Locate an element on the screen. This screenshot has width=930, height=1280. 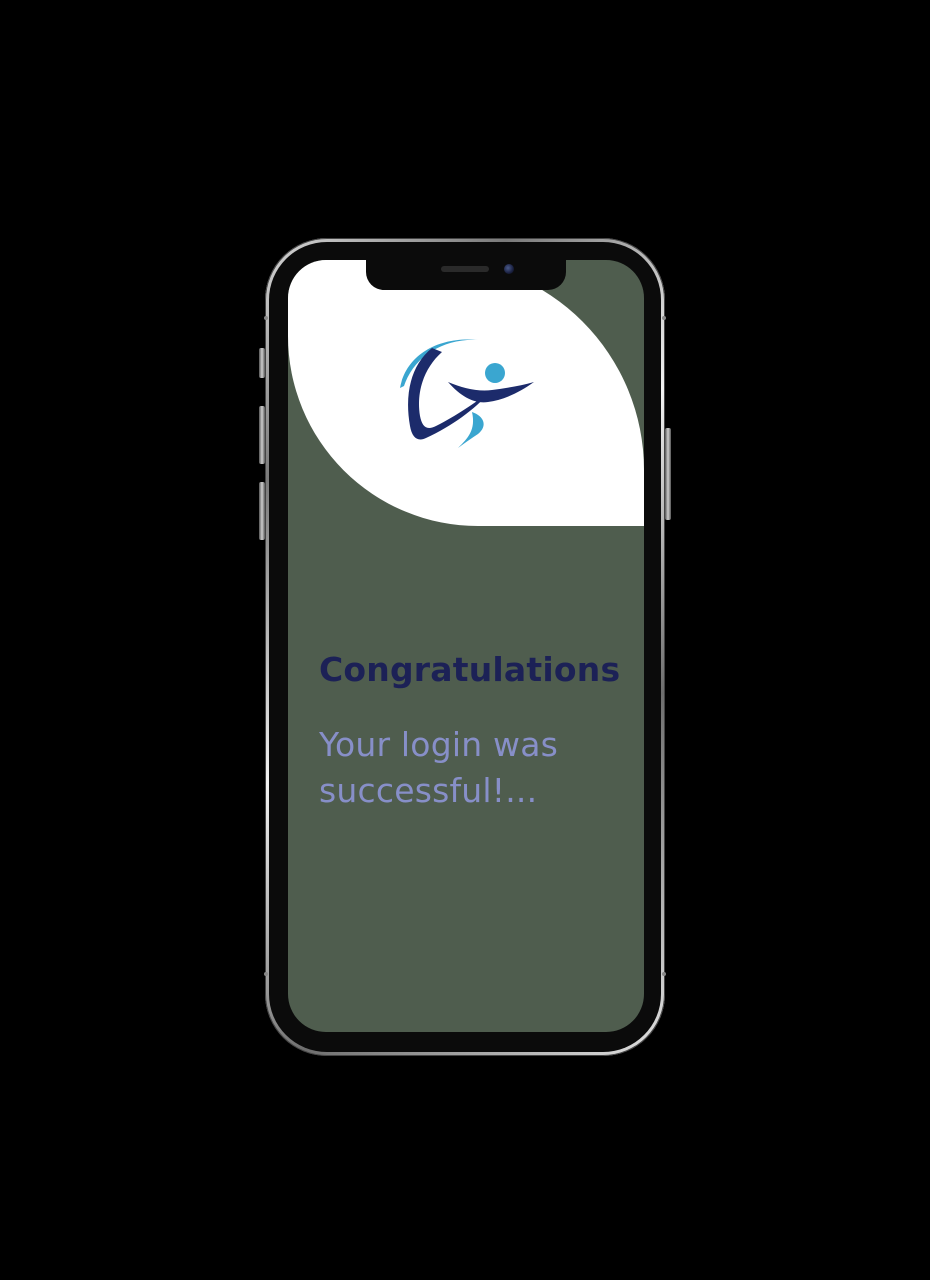
power-button is located at coordinates (668, 474).